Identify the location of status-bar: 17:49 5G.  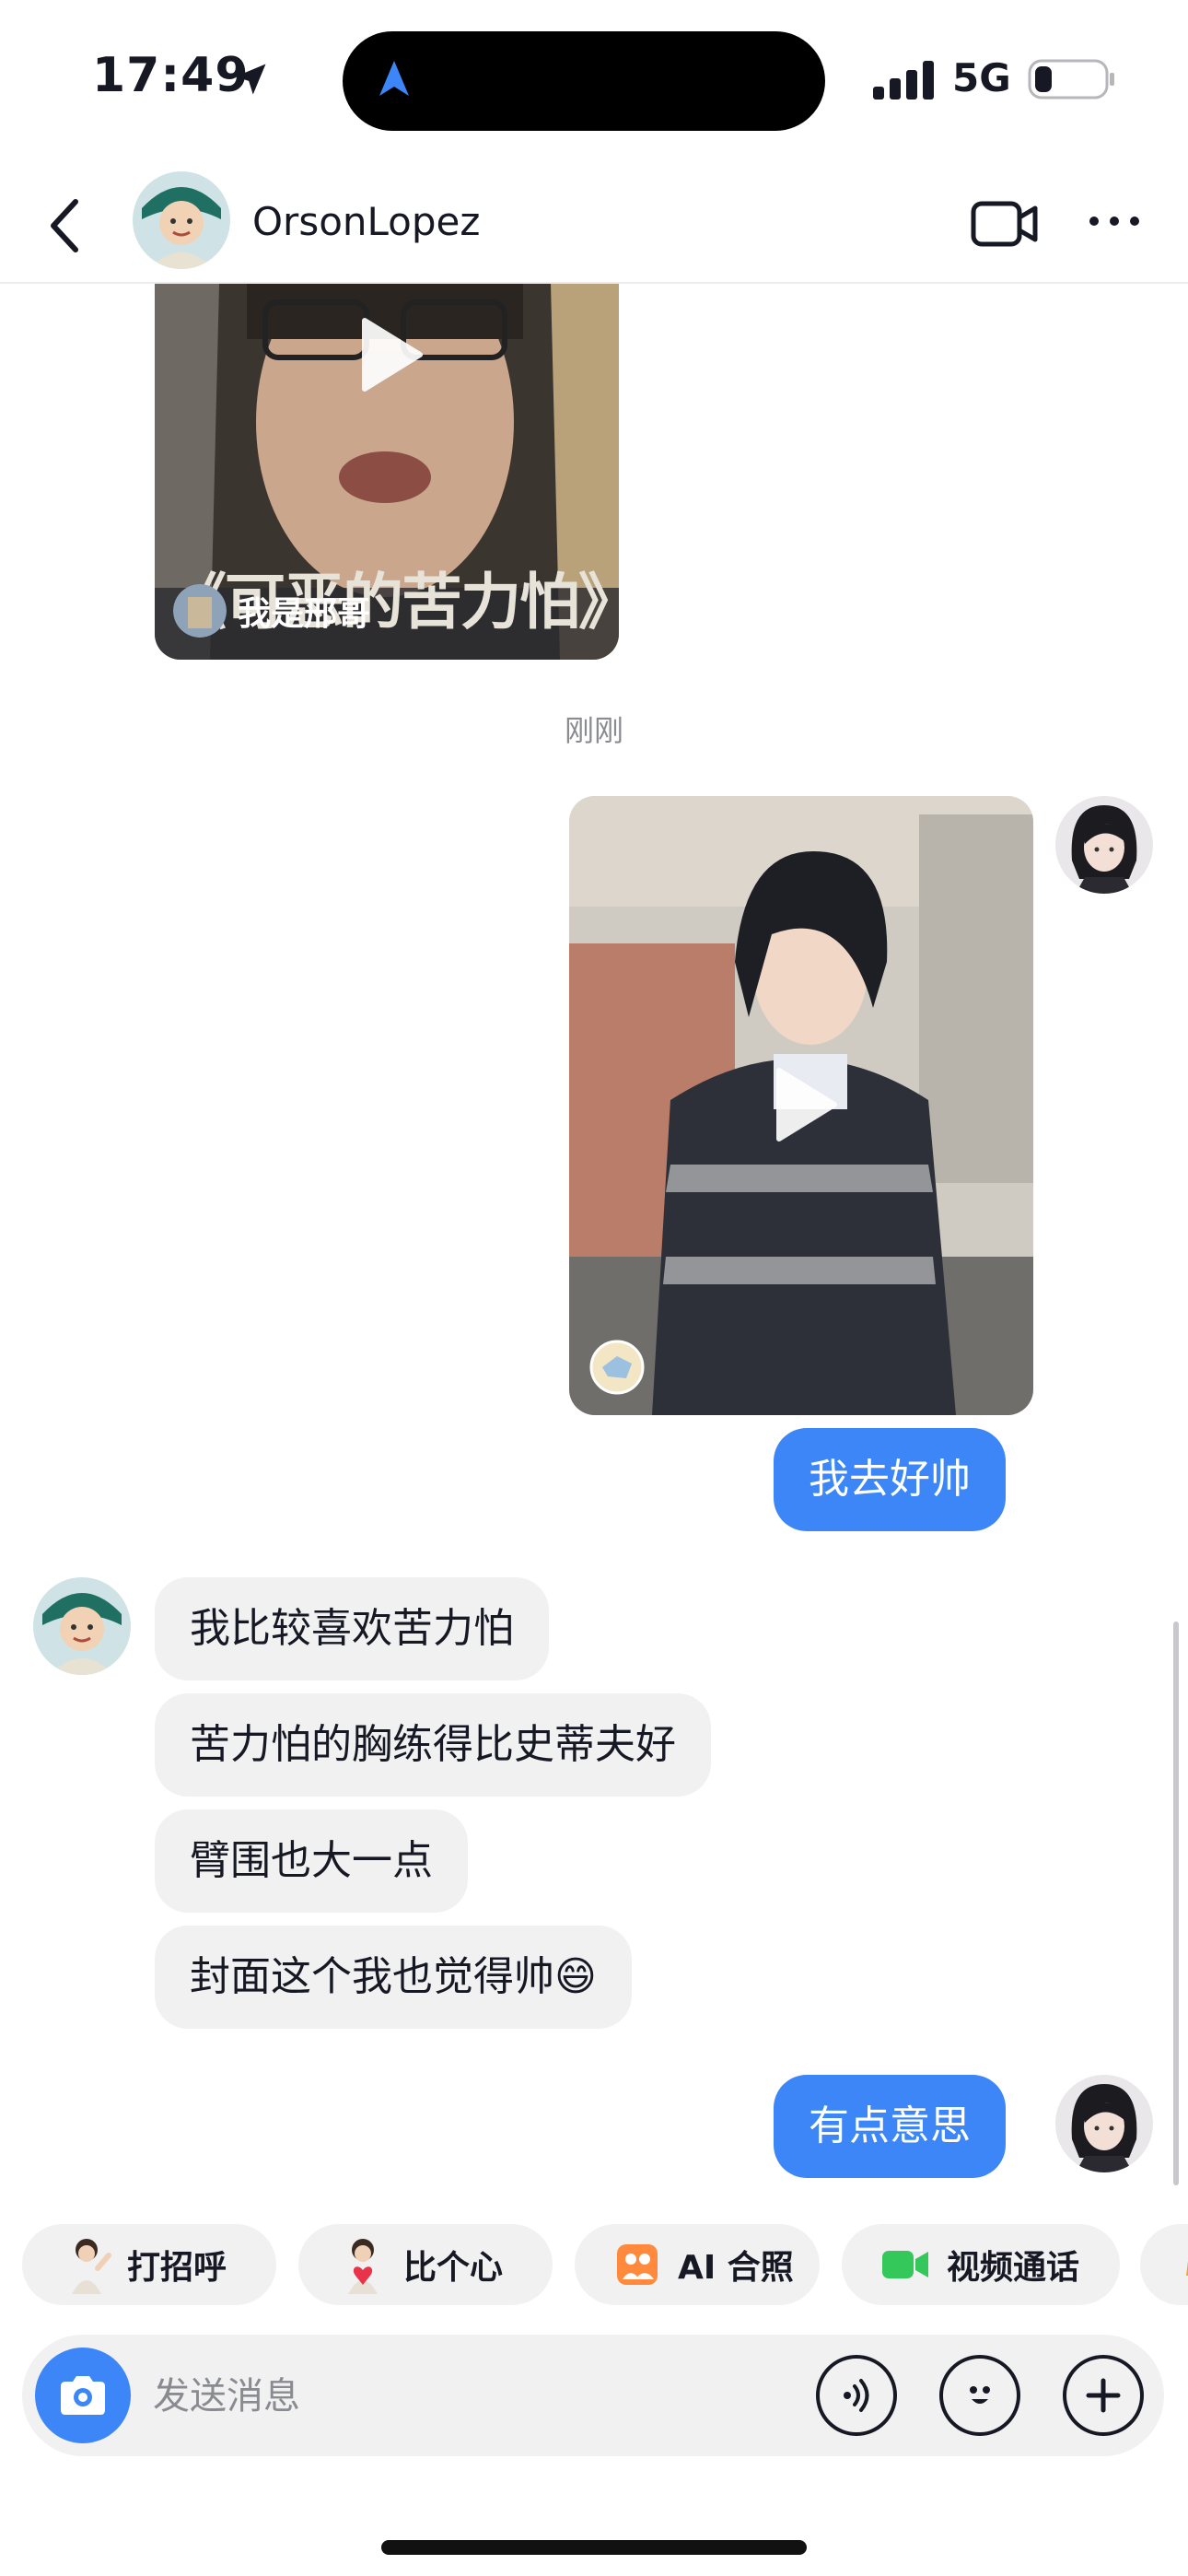
(594, 78).